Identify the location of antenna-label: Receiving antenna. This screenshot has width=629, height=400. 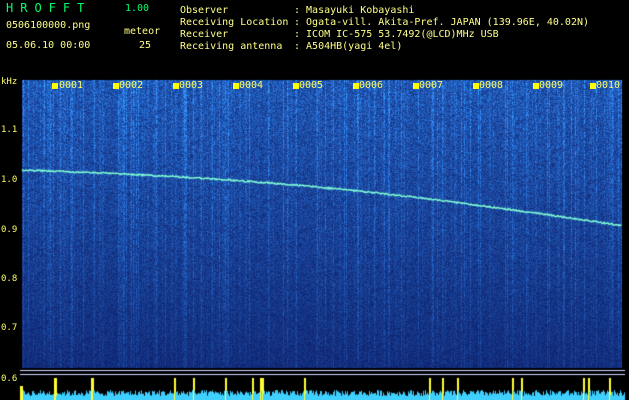
(231, 46).